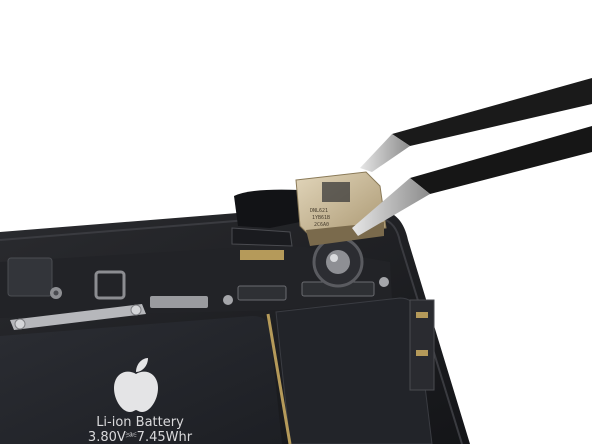 The width and height of the screenshot is (592, 444). I want to click on data-matrix-code, so click(336, 192).